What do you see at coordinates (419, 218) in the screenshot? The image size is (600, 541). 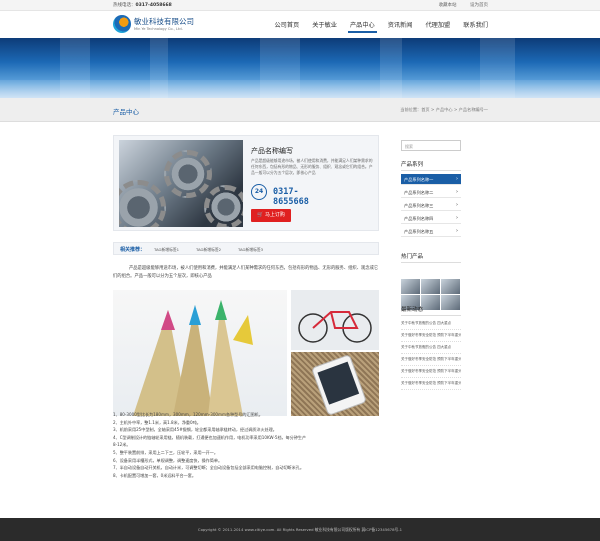 I see `series-item-label: 产品系列名称四` at bounding box center [419, 218].